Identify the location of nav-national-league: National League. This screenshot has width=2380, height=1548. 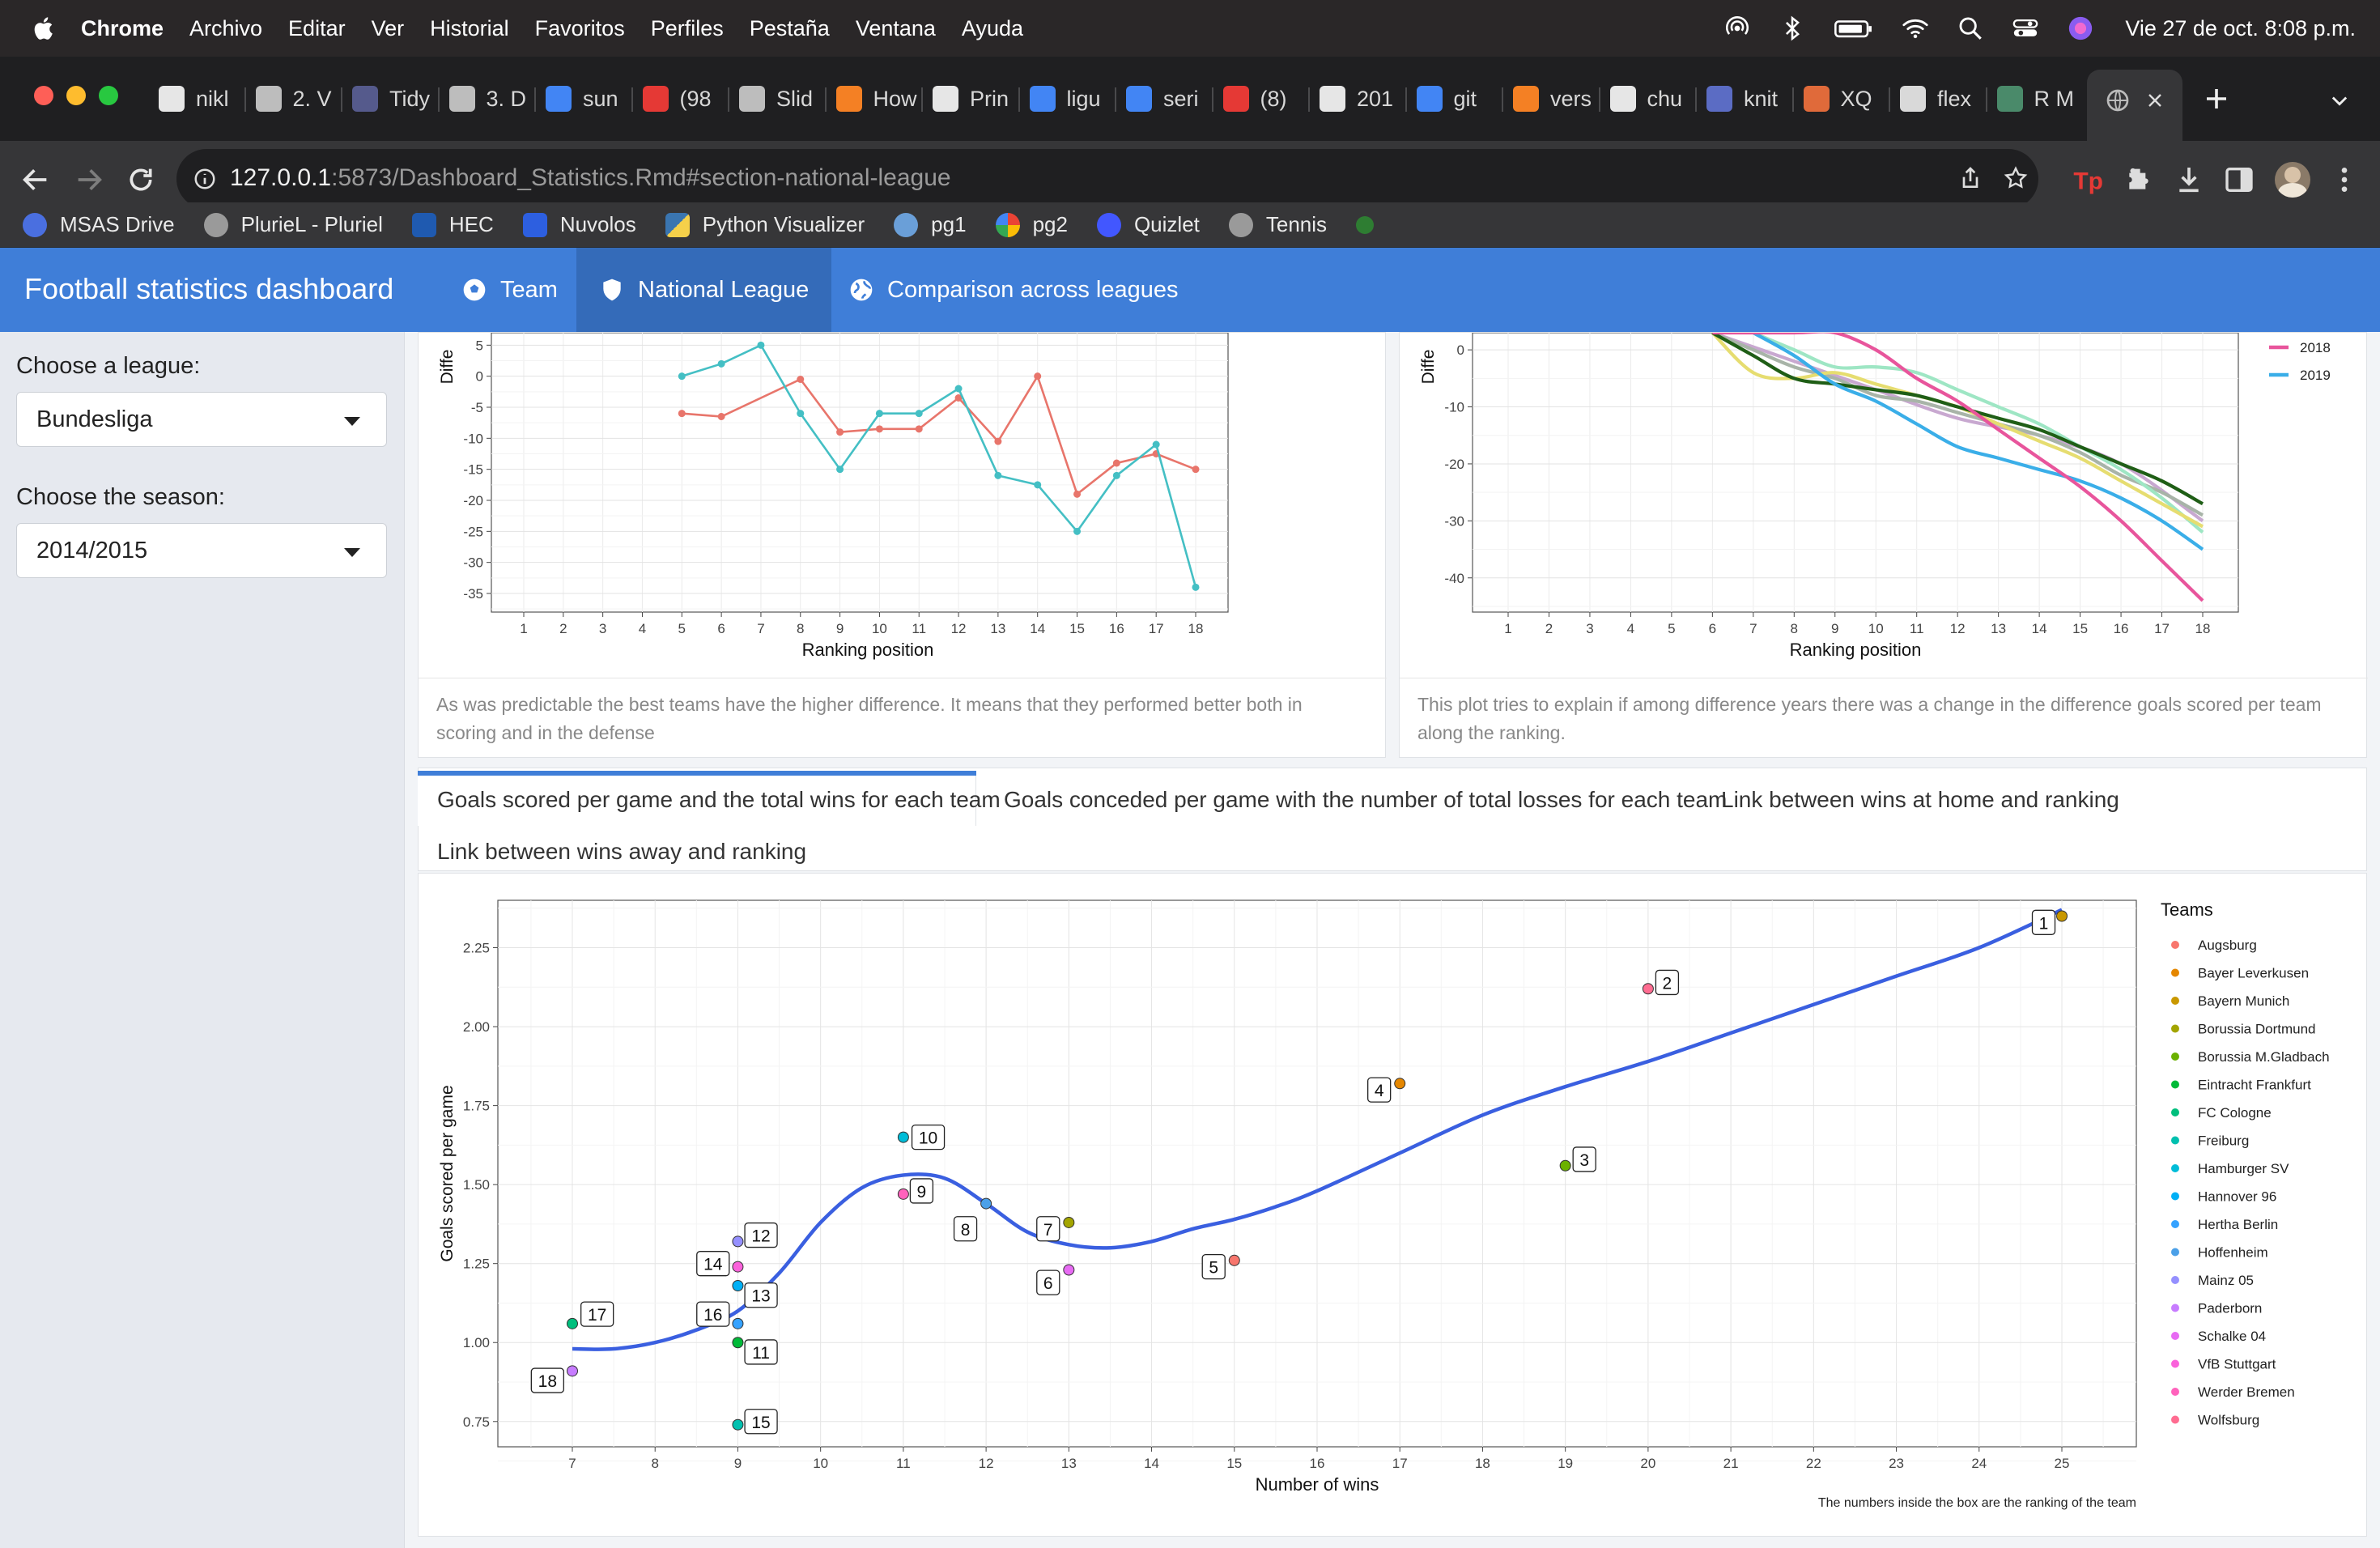
(704, 290).